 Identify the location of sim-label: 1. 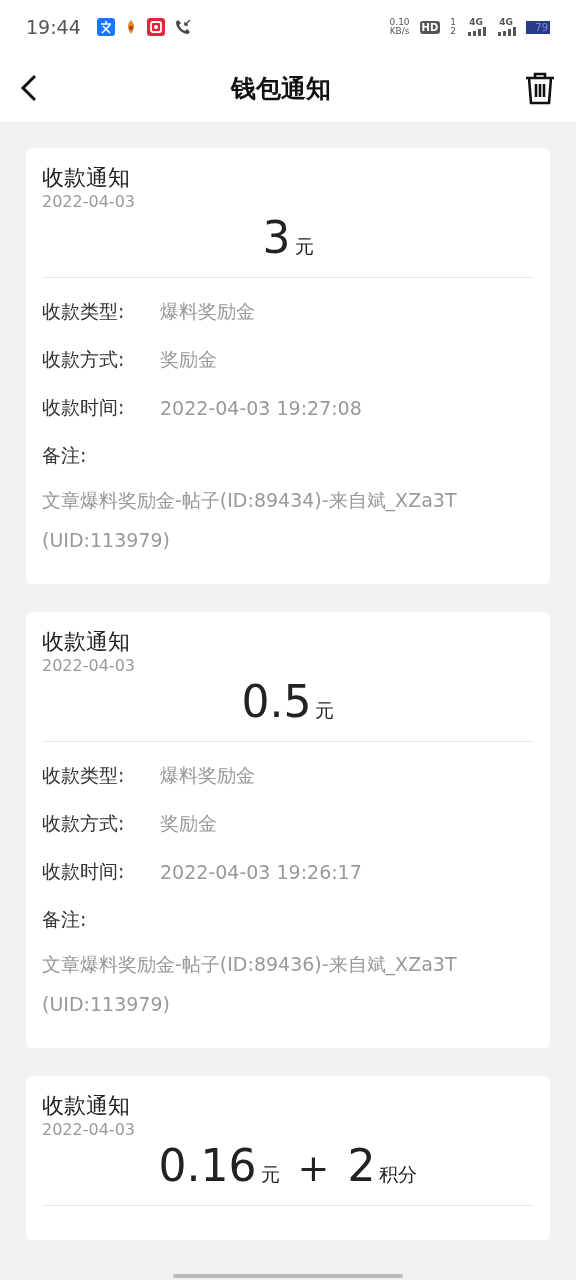
(453, 22).